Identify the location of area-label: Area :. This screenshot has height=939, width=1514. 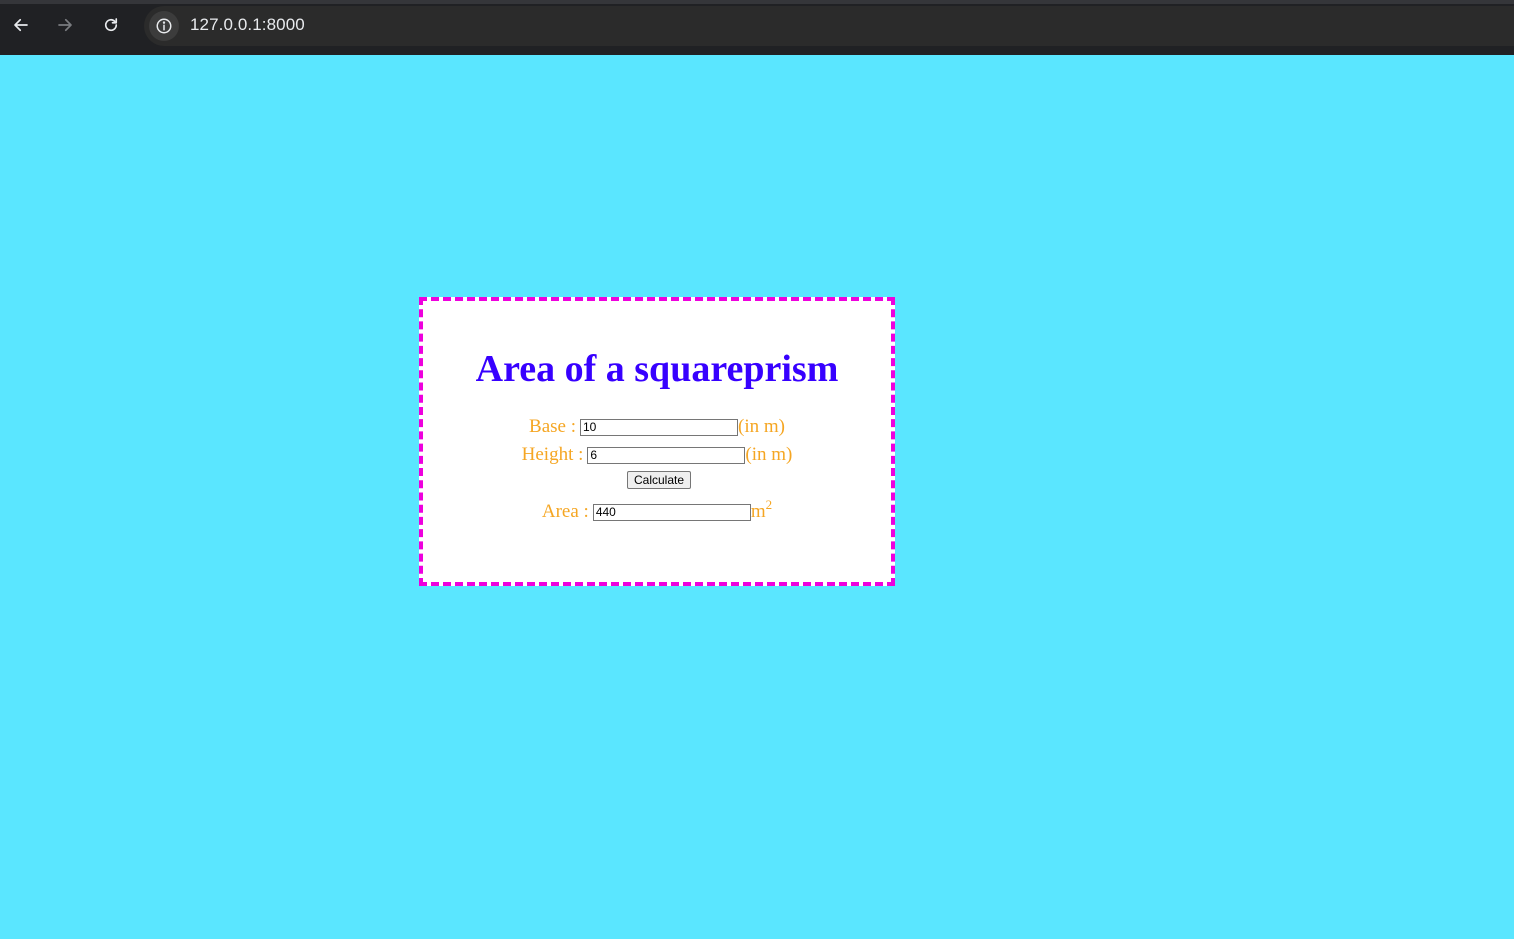
(565, 511).